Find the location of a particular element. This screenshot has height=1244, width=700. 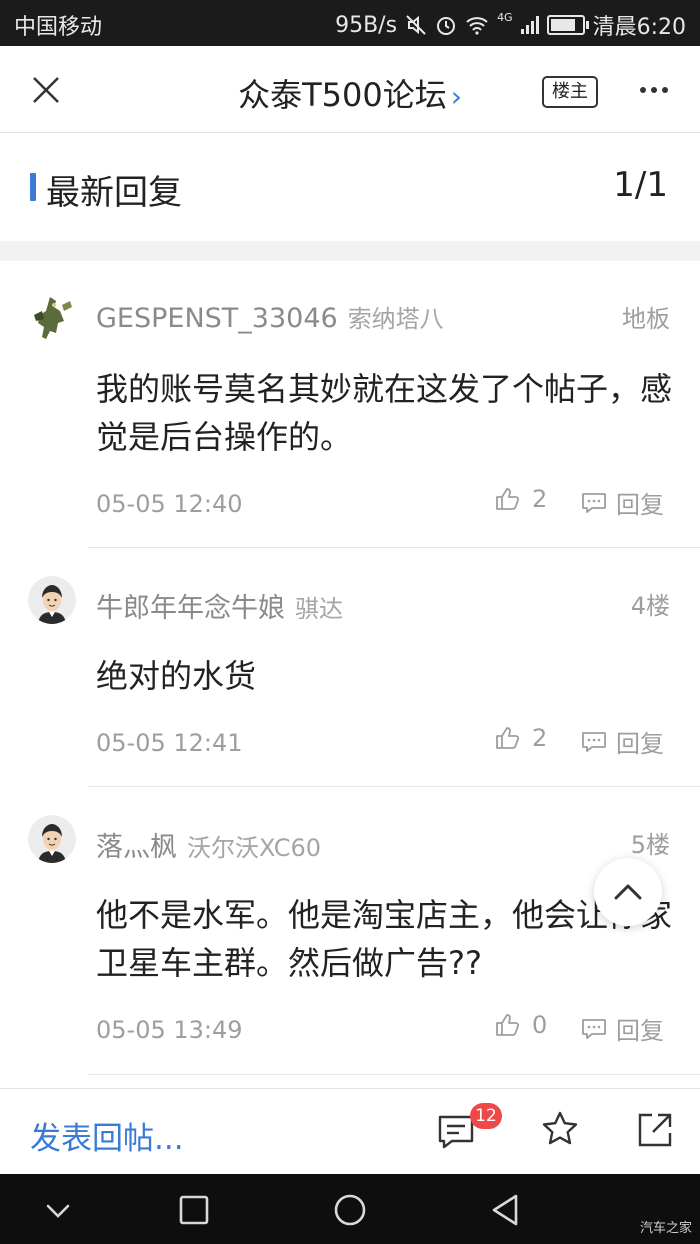

network-speed: 95B/s is located at coordinates (366, 25).